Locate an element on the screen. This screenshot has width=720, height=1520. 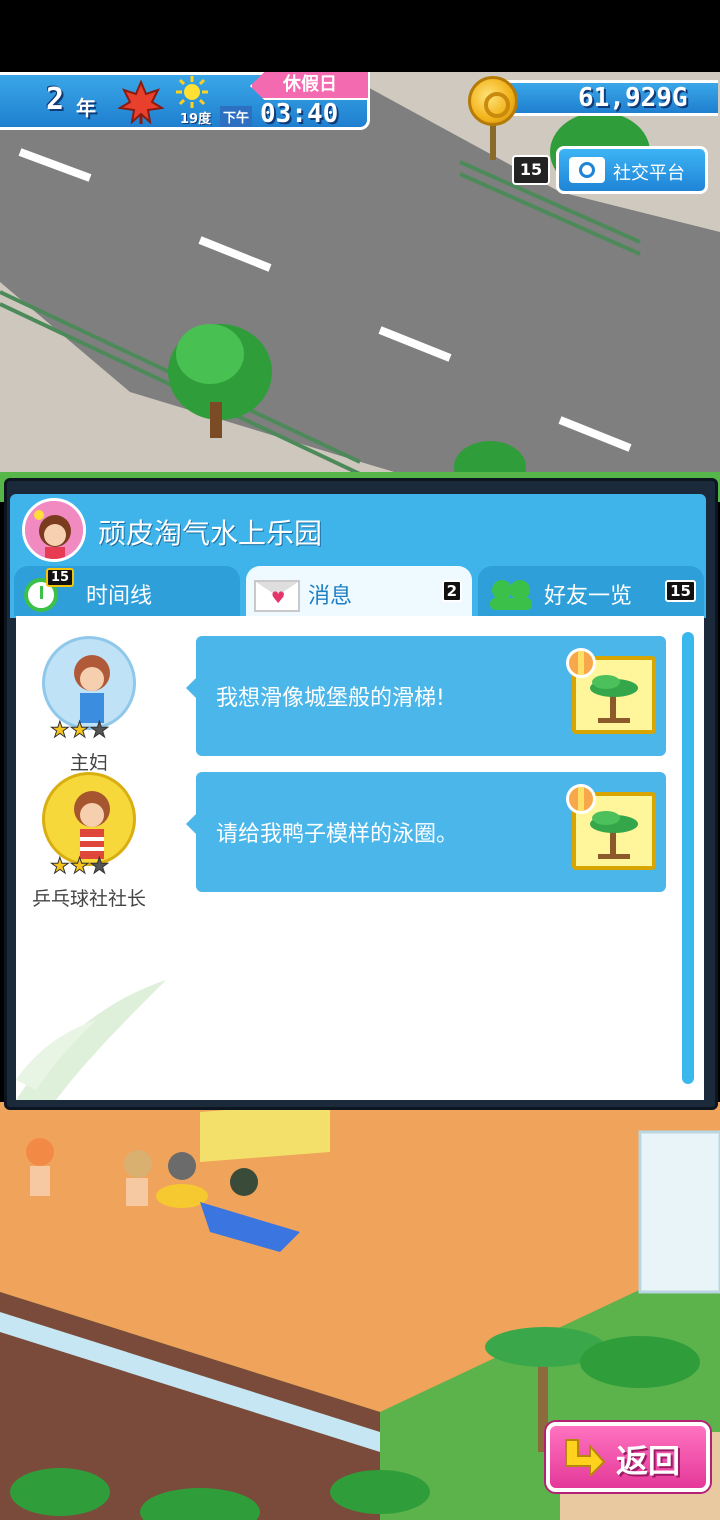
coin-pole is located at coordinates (493, 142).